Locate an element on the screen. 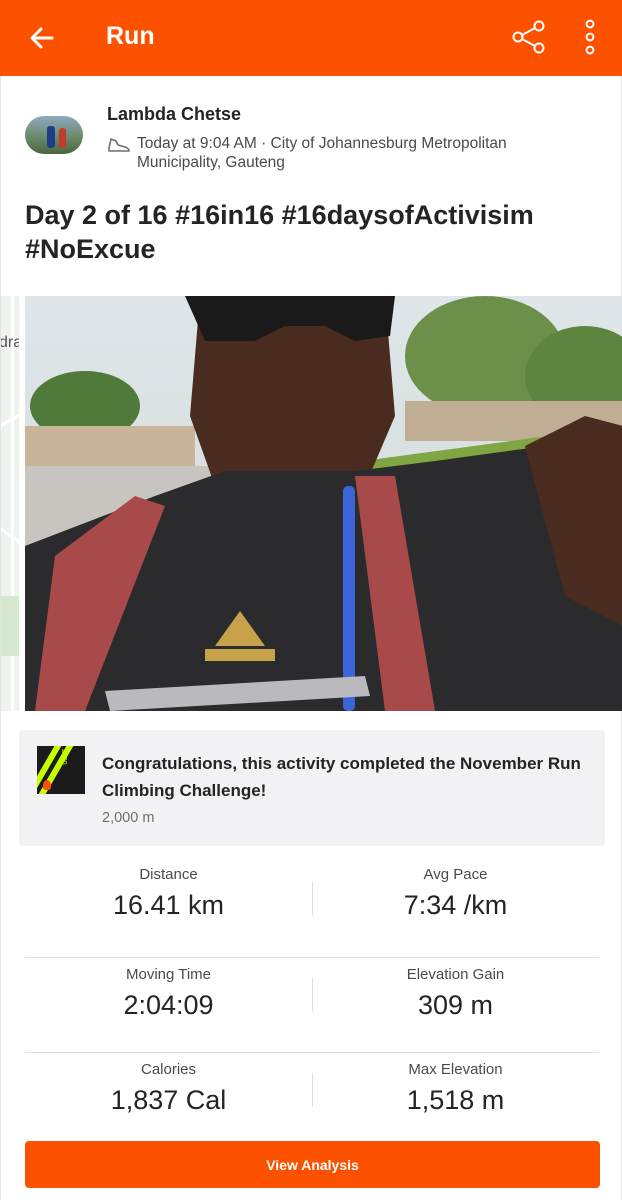 The image size is (622, 1200). challenge-badge-icon: 2000 is located at coordinates (61, 770).